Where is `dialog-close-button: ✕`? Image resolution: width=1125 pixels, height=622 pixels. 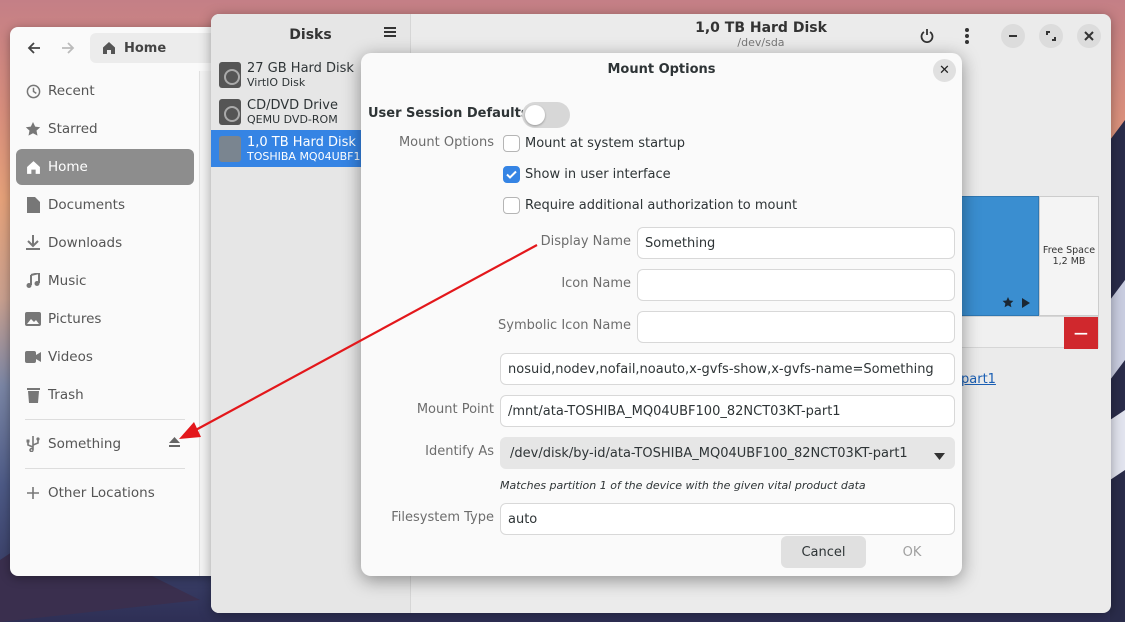 dialog-close-button: ✕ is located at coordinates (944, 70).